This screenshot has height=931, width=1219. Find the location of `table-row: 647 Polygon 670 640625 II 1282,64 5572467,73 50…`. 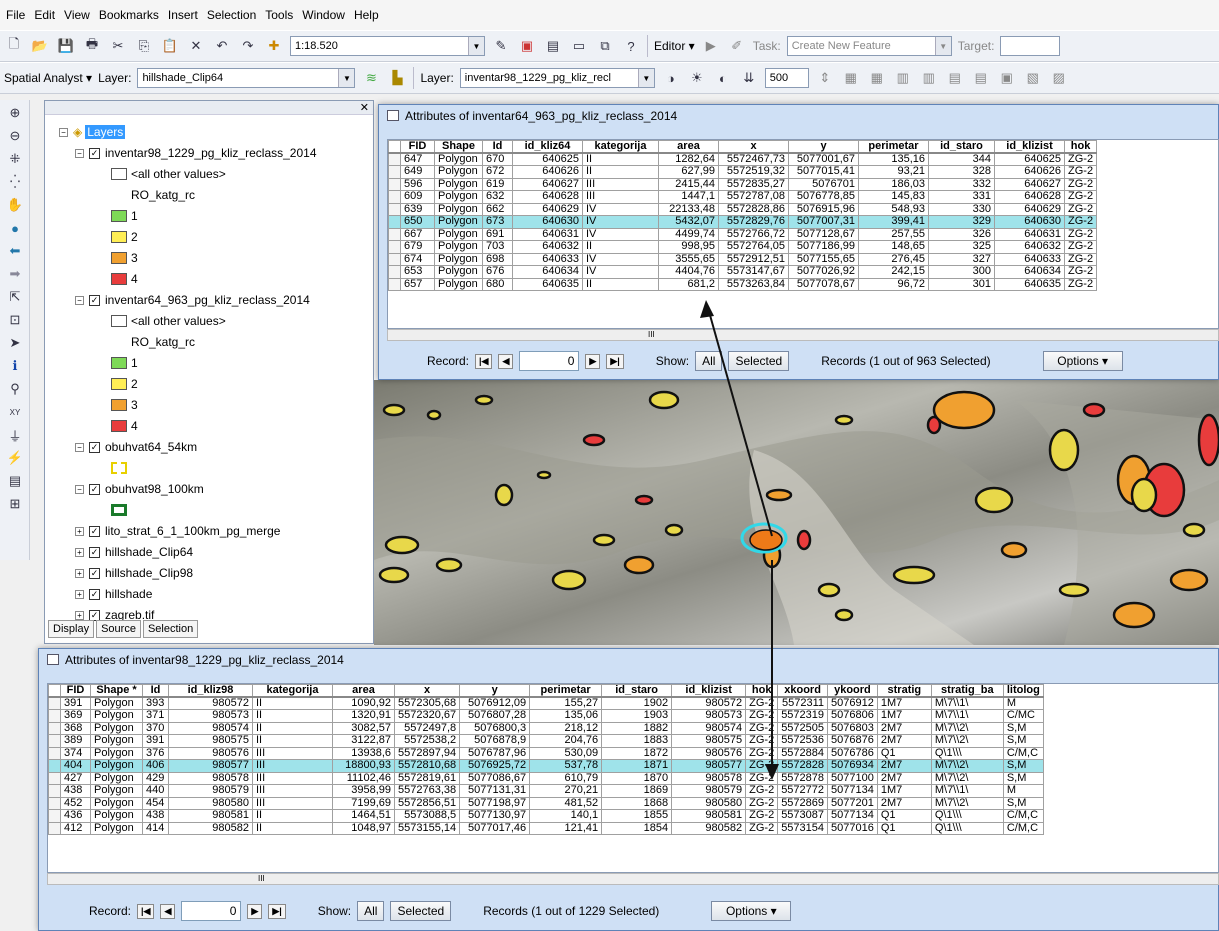

table-row: 647 Polygon 670 640625 II 1282,64 5572467,73 50… is located at coordinates (743, 159).